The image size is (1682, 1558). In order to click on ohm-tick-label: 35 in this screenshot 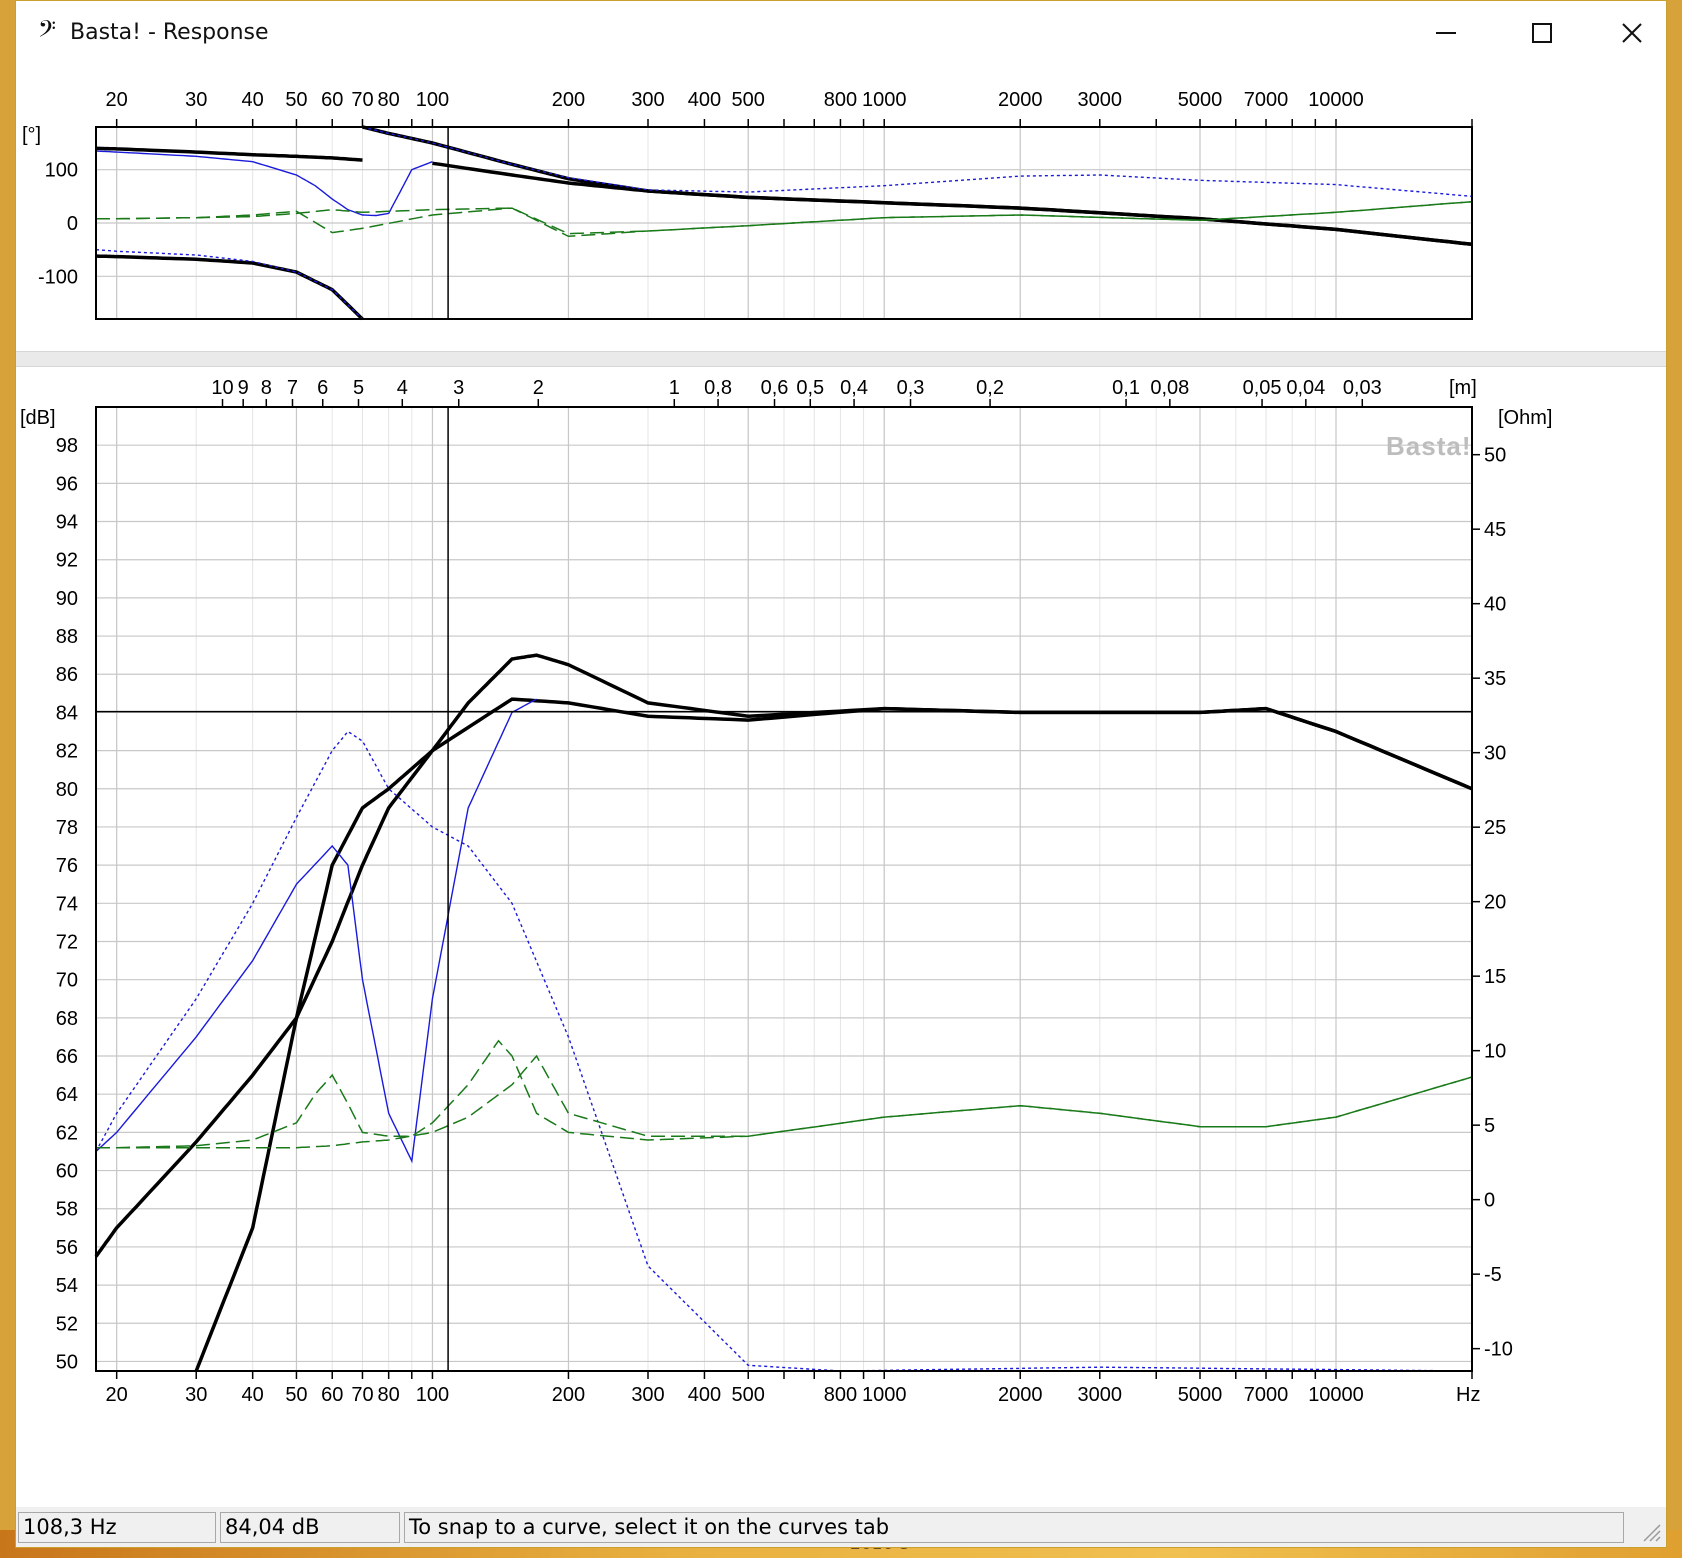, I will do `click(1495, 679)`.